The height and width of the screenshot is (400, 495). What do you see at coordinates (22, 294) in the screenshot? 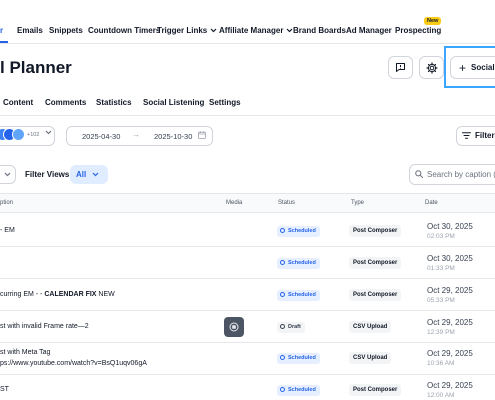
I see `caption-text: curring EM - -` at bounding box center [22, 294].